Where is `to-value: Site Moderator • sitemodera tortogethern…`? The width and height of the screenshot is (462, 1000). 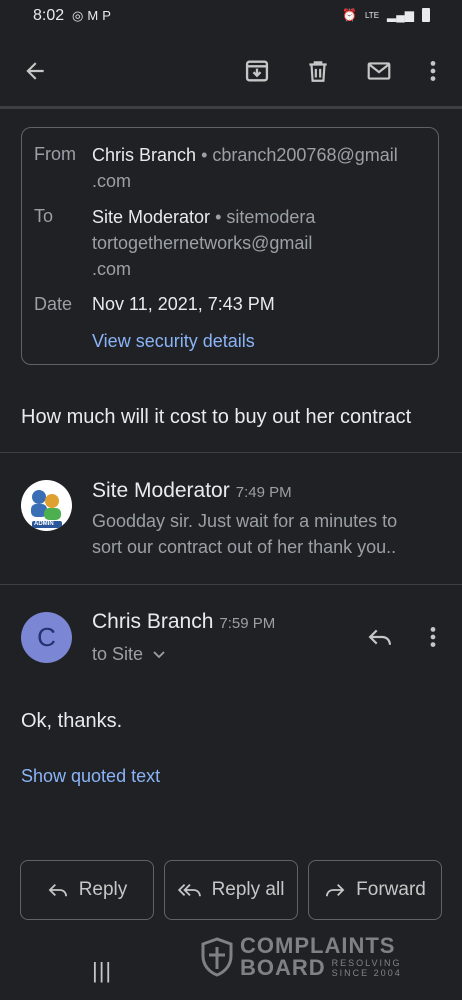
to-value: Site Moderator • sitemodera tortogethern… is located at coordinates (262, 243).